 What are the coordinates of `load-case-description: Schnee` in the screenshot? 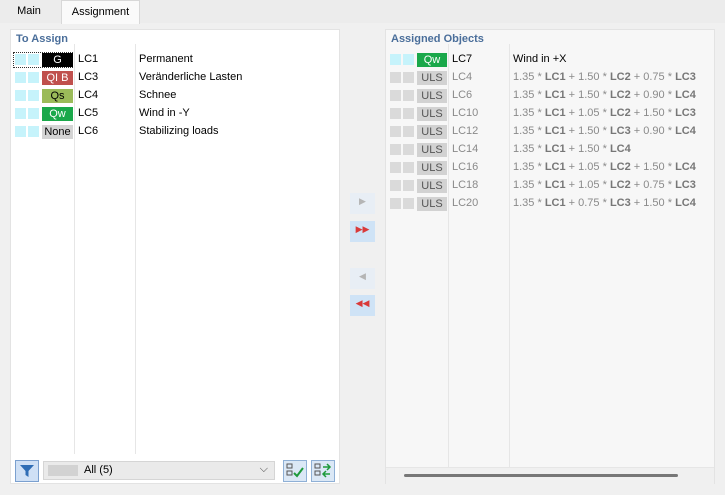 It's located at (158, 95).